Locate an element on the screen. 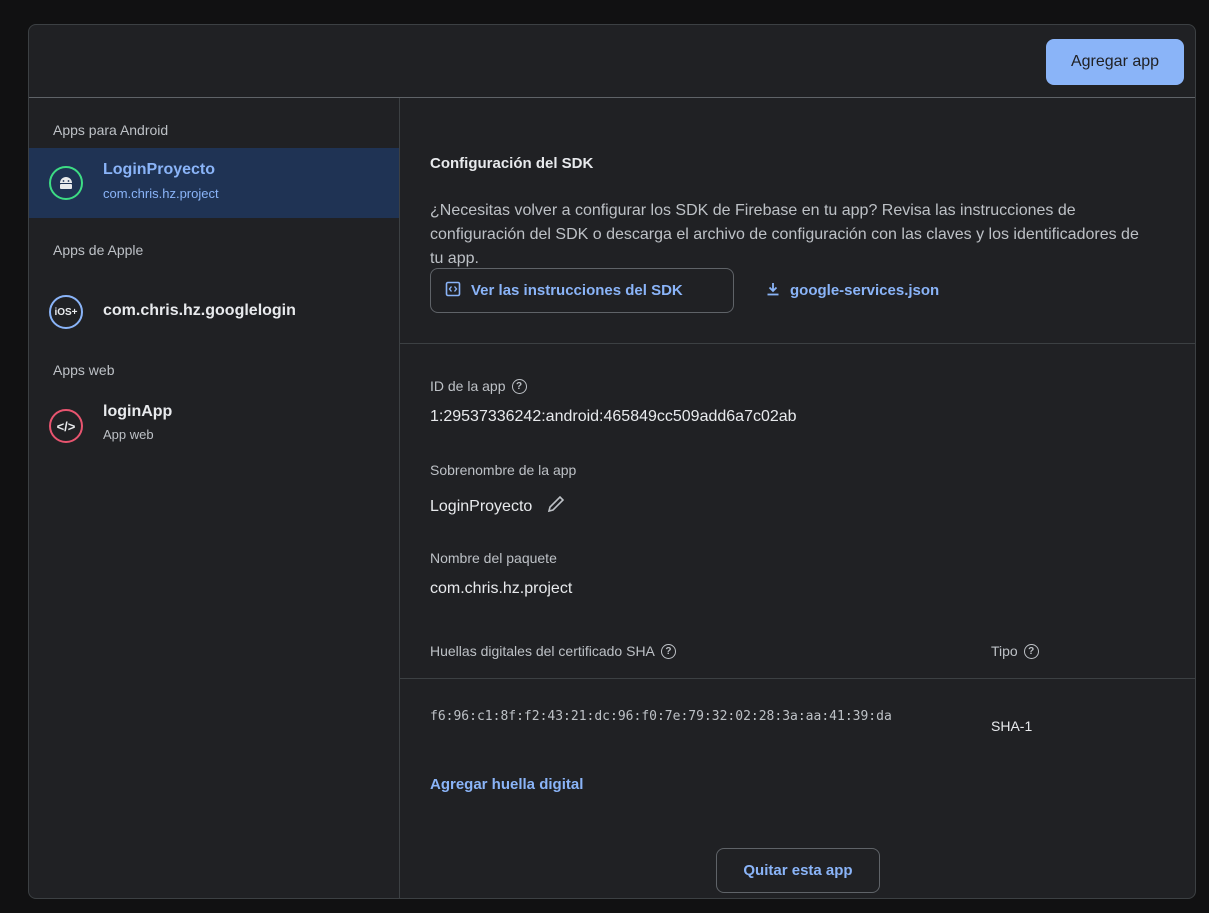 Image resolution: width=1209 pixels, height=913 pixels. remove-app-button: Quitar esta app is located at coordinates (798, 870).